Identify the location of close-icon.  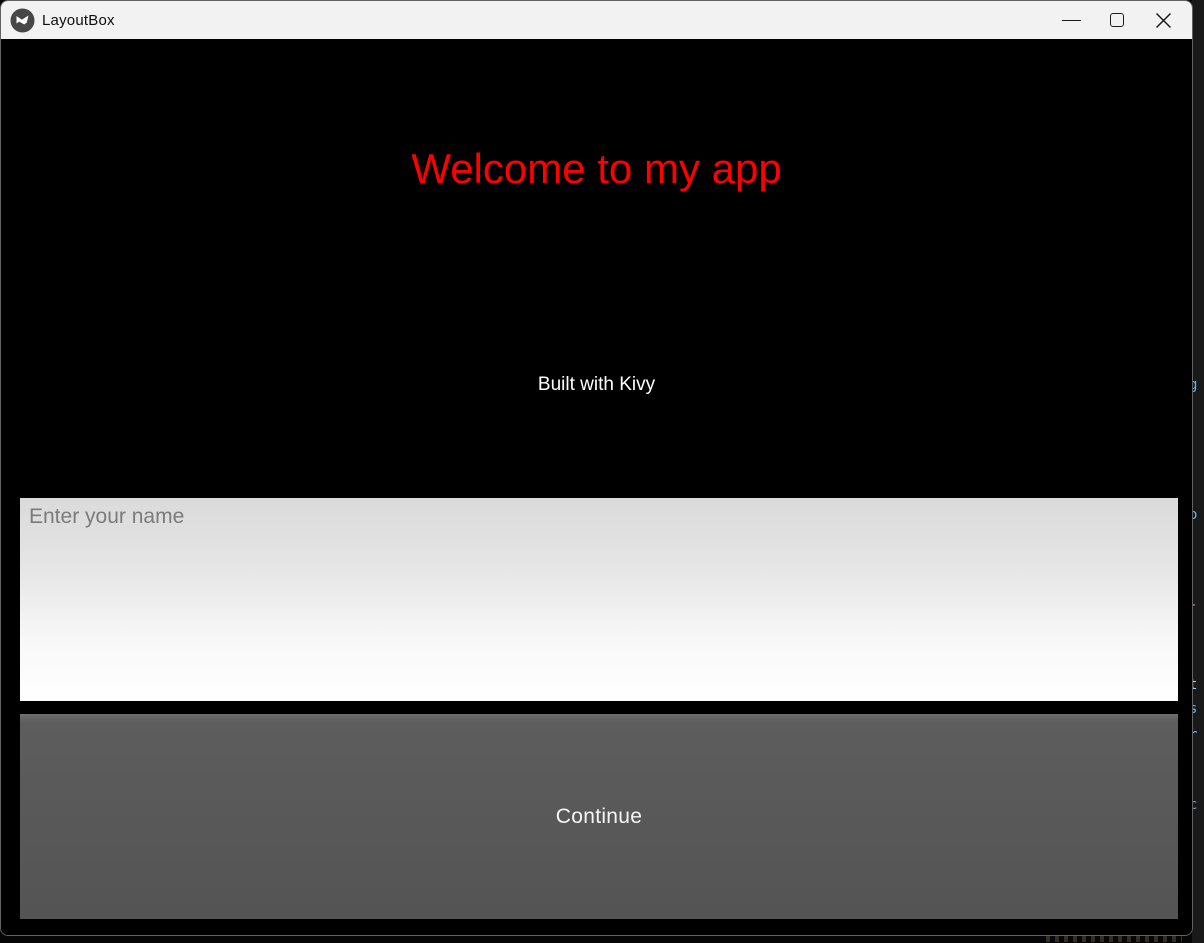
(1163, 20).